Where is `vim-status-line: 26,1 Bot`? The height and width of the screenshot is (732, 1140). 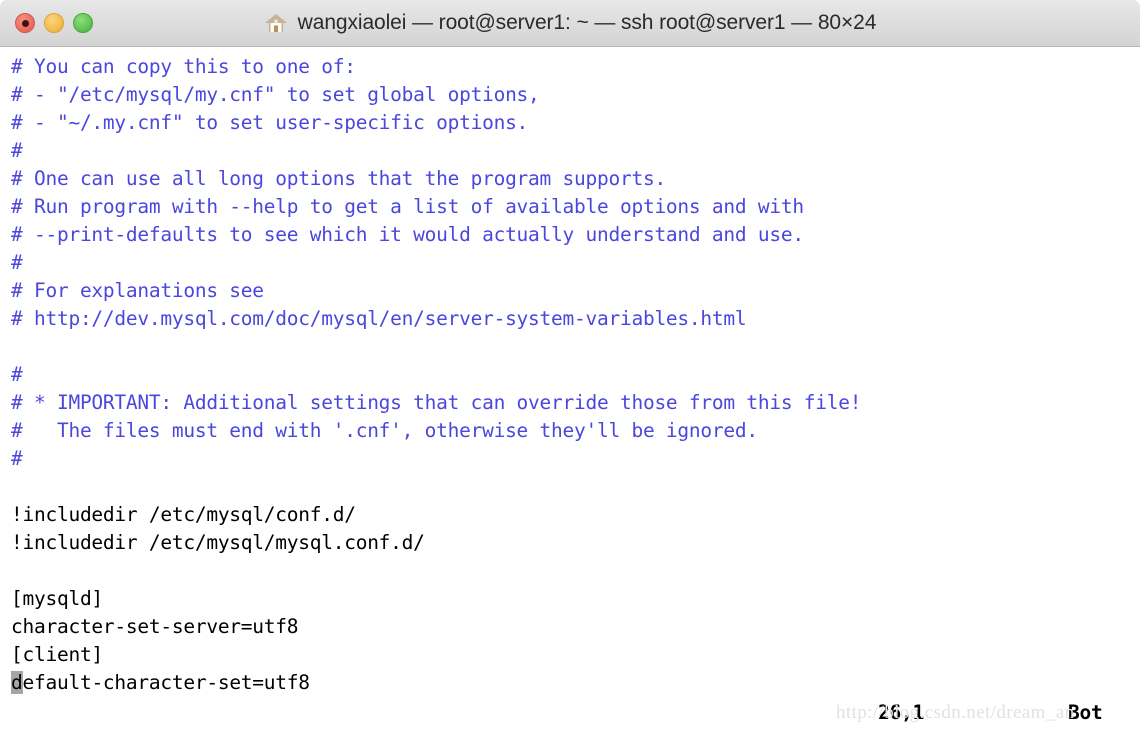 vim-status-line: 26,1 Bot is located at coordinates (570, 713).